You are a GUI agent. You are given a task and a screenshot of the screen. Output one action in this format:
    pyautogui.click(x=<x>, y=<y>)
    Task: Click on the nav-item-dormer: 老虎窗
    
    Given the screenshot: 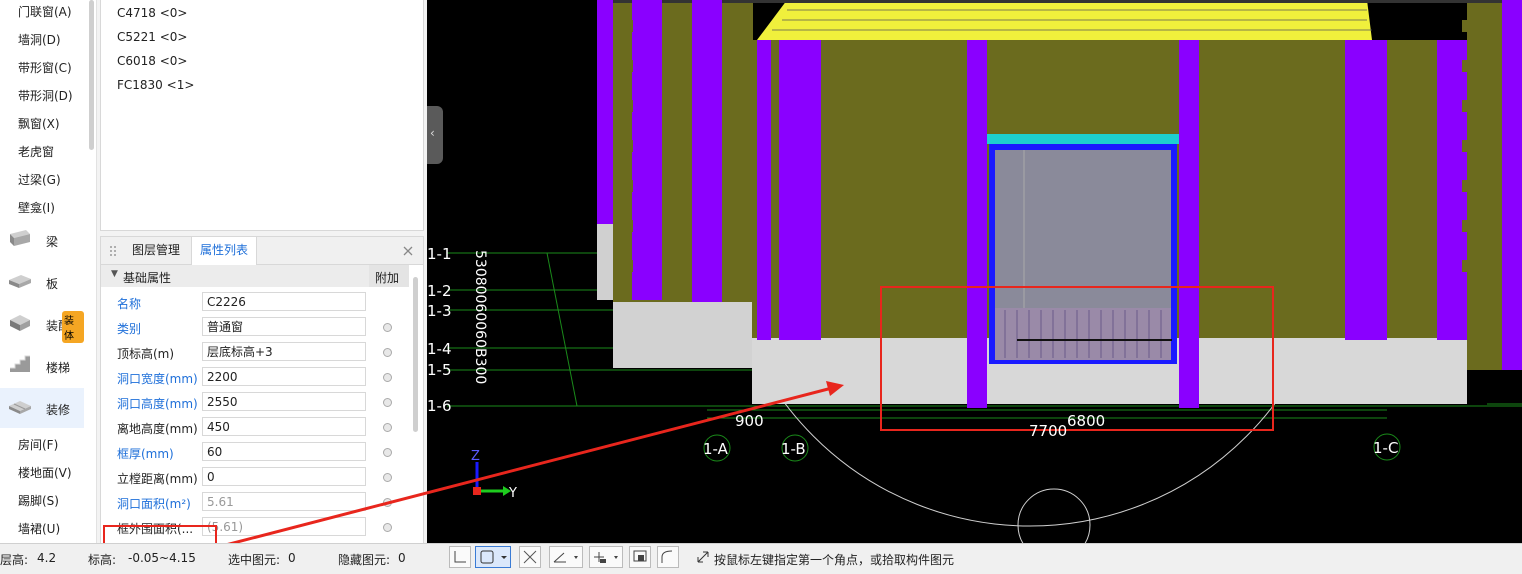 What is the action you would take?
    pyautogui.click(x=36, y=151)
    